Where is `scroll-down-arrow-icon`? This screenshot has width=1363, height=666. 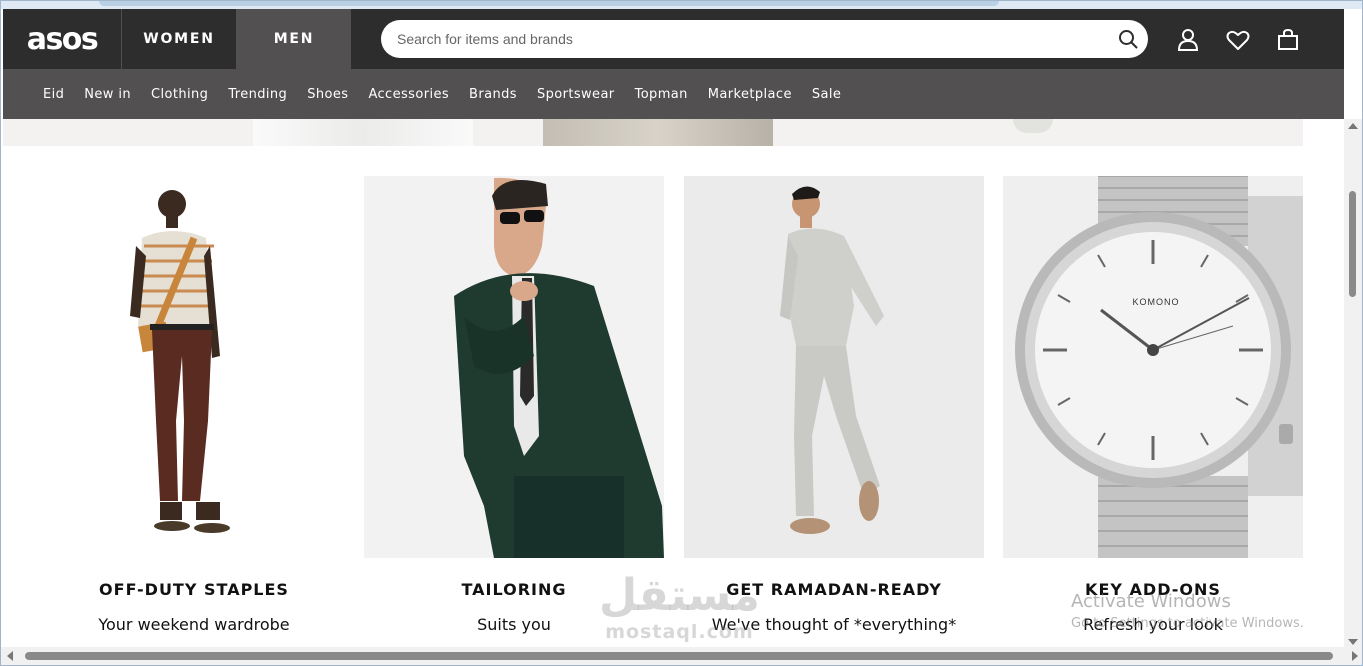
scroll-down-arrow-icon is located at coordinates (1353, 642).